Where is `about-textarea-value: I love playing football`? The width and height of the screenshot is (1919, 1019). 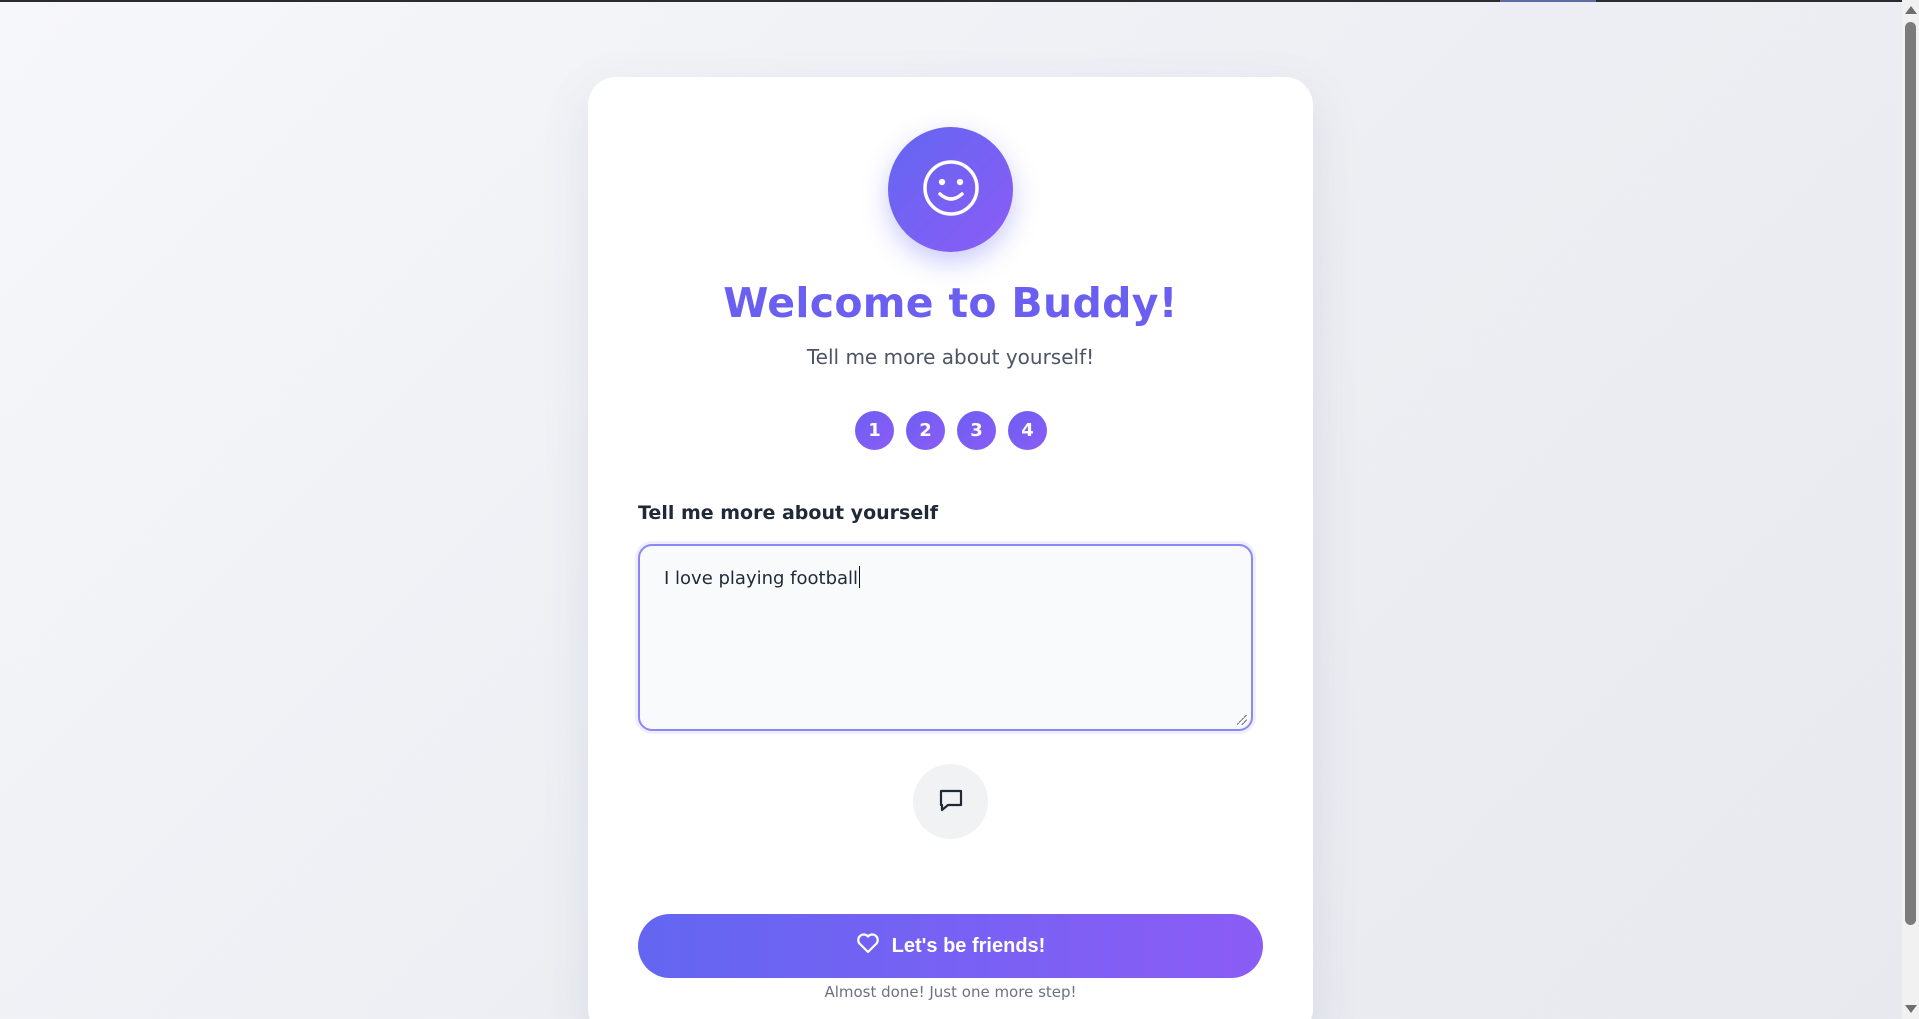
about-textarea-value: I love playing football is located at coordinates (761, 578).